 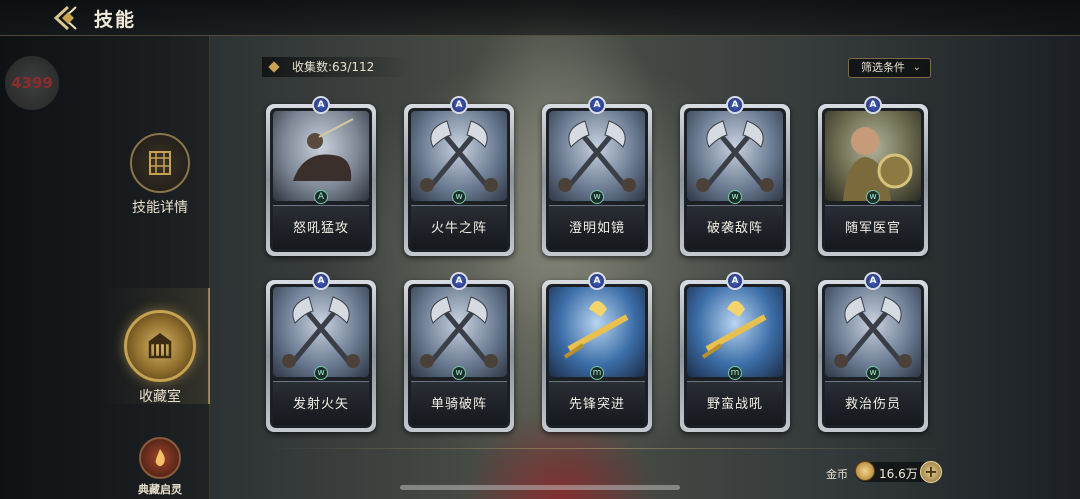 What do you see at coordinates (160, 346) in the screenshot?
I see `collection-hall-icon` at bounding box center [160, 346].